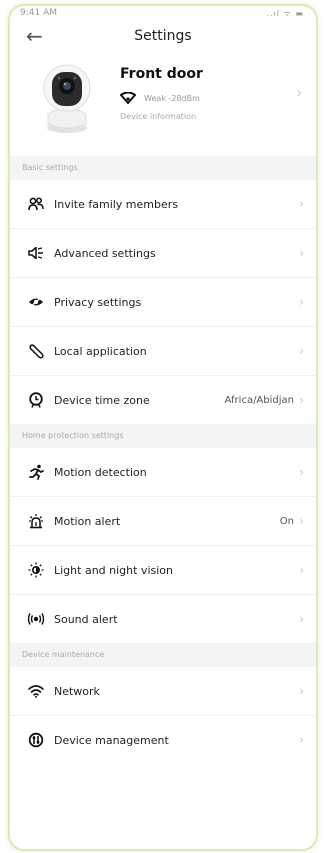  What do you see at coordinates (285, 13) in the screenshot?
I see `signal-icon: ..ıl ᯤ ▬` at bounding box center [285, 13].